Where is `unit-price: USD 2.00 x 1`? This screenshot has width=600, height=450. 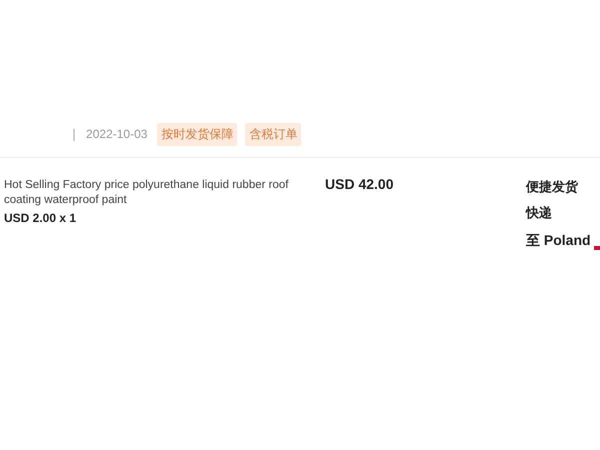
unit-price: USD 2.00 x 1 is located at coordinates (41, 218).